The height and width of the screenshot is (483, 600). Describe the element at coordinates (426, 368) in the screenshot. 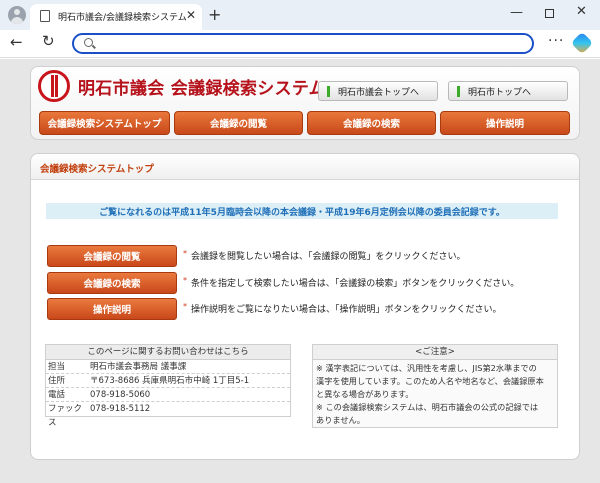

I see `caution-line: ※ 漢字表記については、汎用性を考慮し、JIS第2水準までの` at that location.